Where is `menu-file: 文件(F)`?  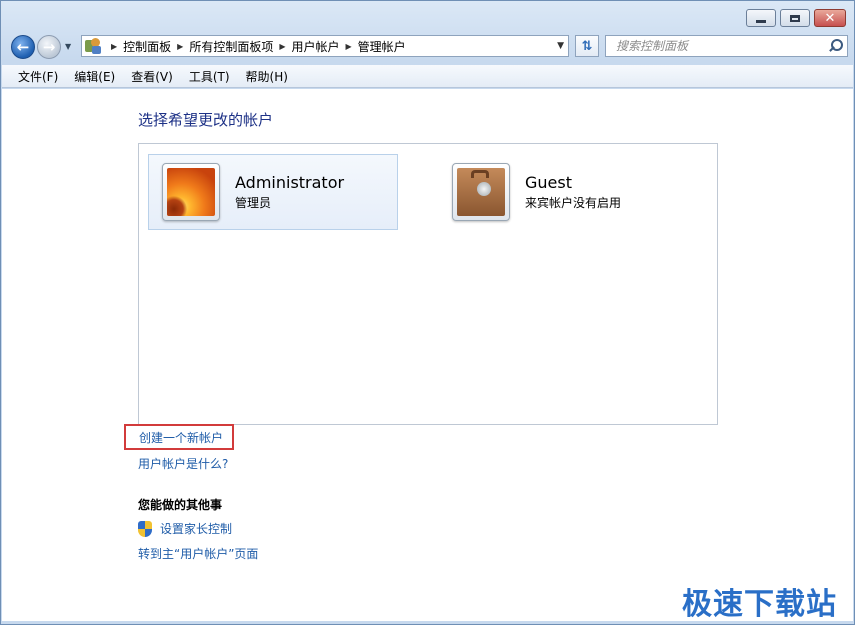 menu-file: 文件(F) is located at coordinates (38, 76).